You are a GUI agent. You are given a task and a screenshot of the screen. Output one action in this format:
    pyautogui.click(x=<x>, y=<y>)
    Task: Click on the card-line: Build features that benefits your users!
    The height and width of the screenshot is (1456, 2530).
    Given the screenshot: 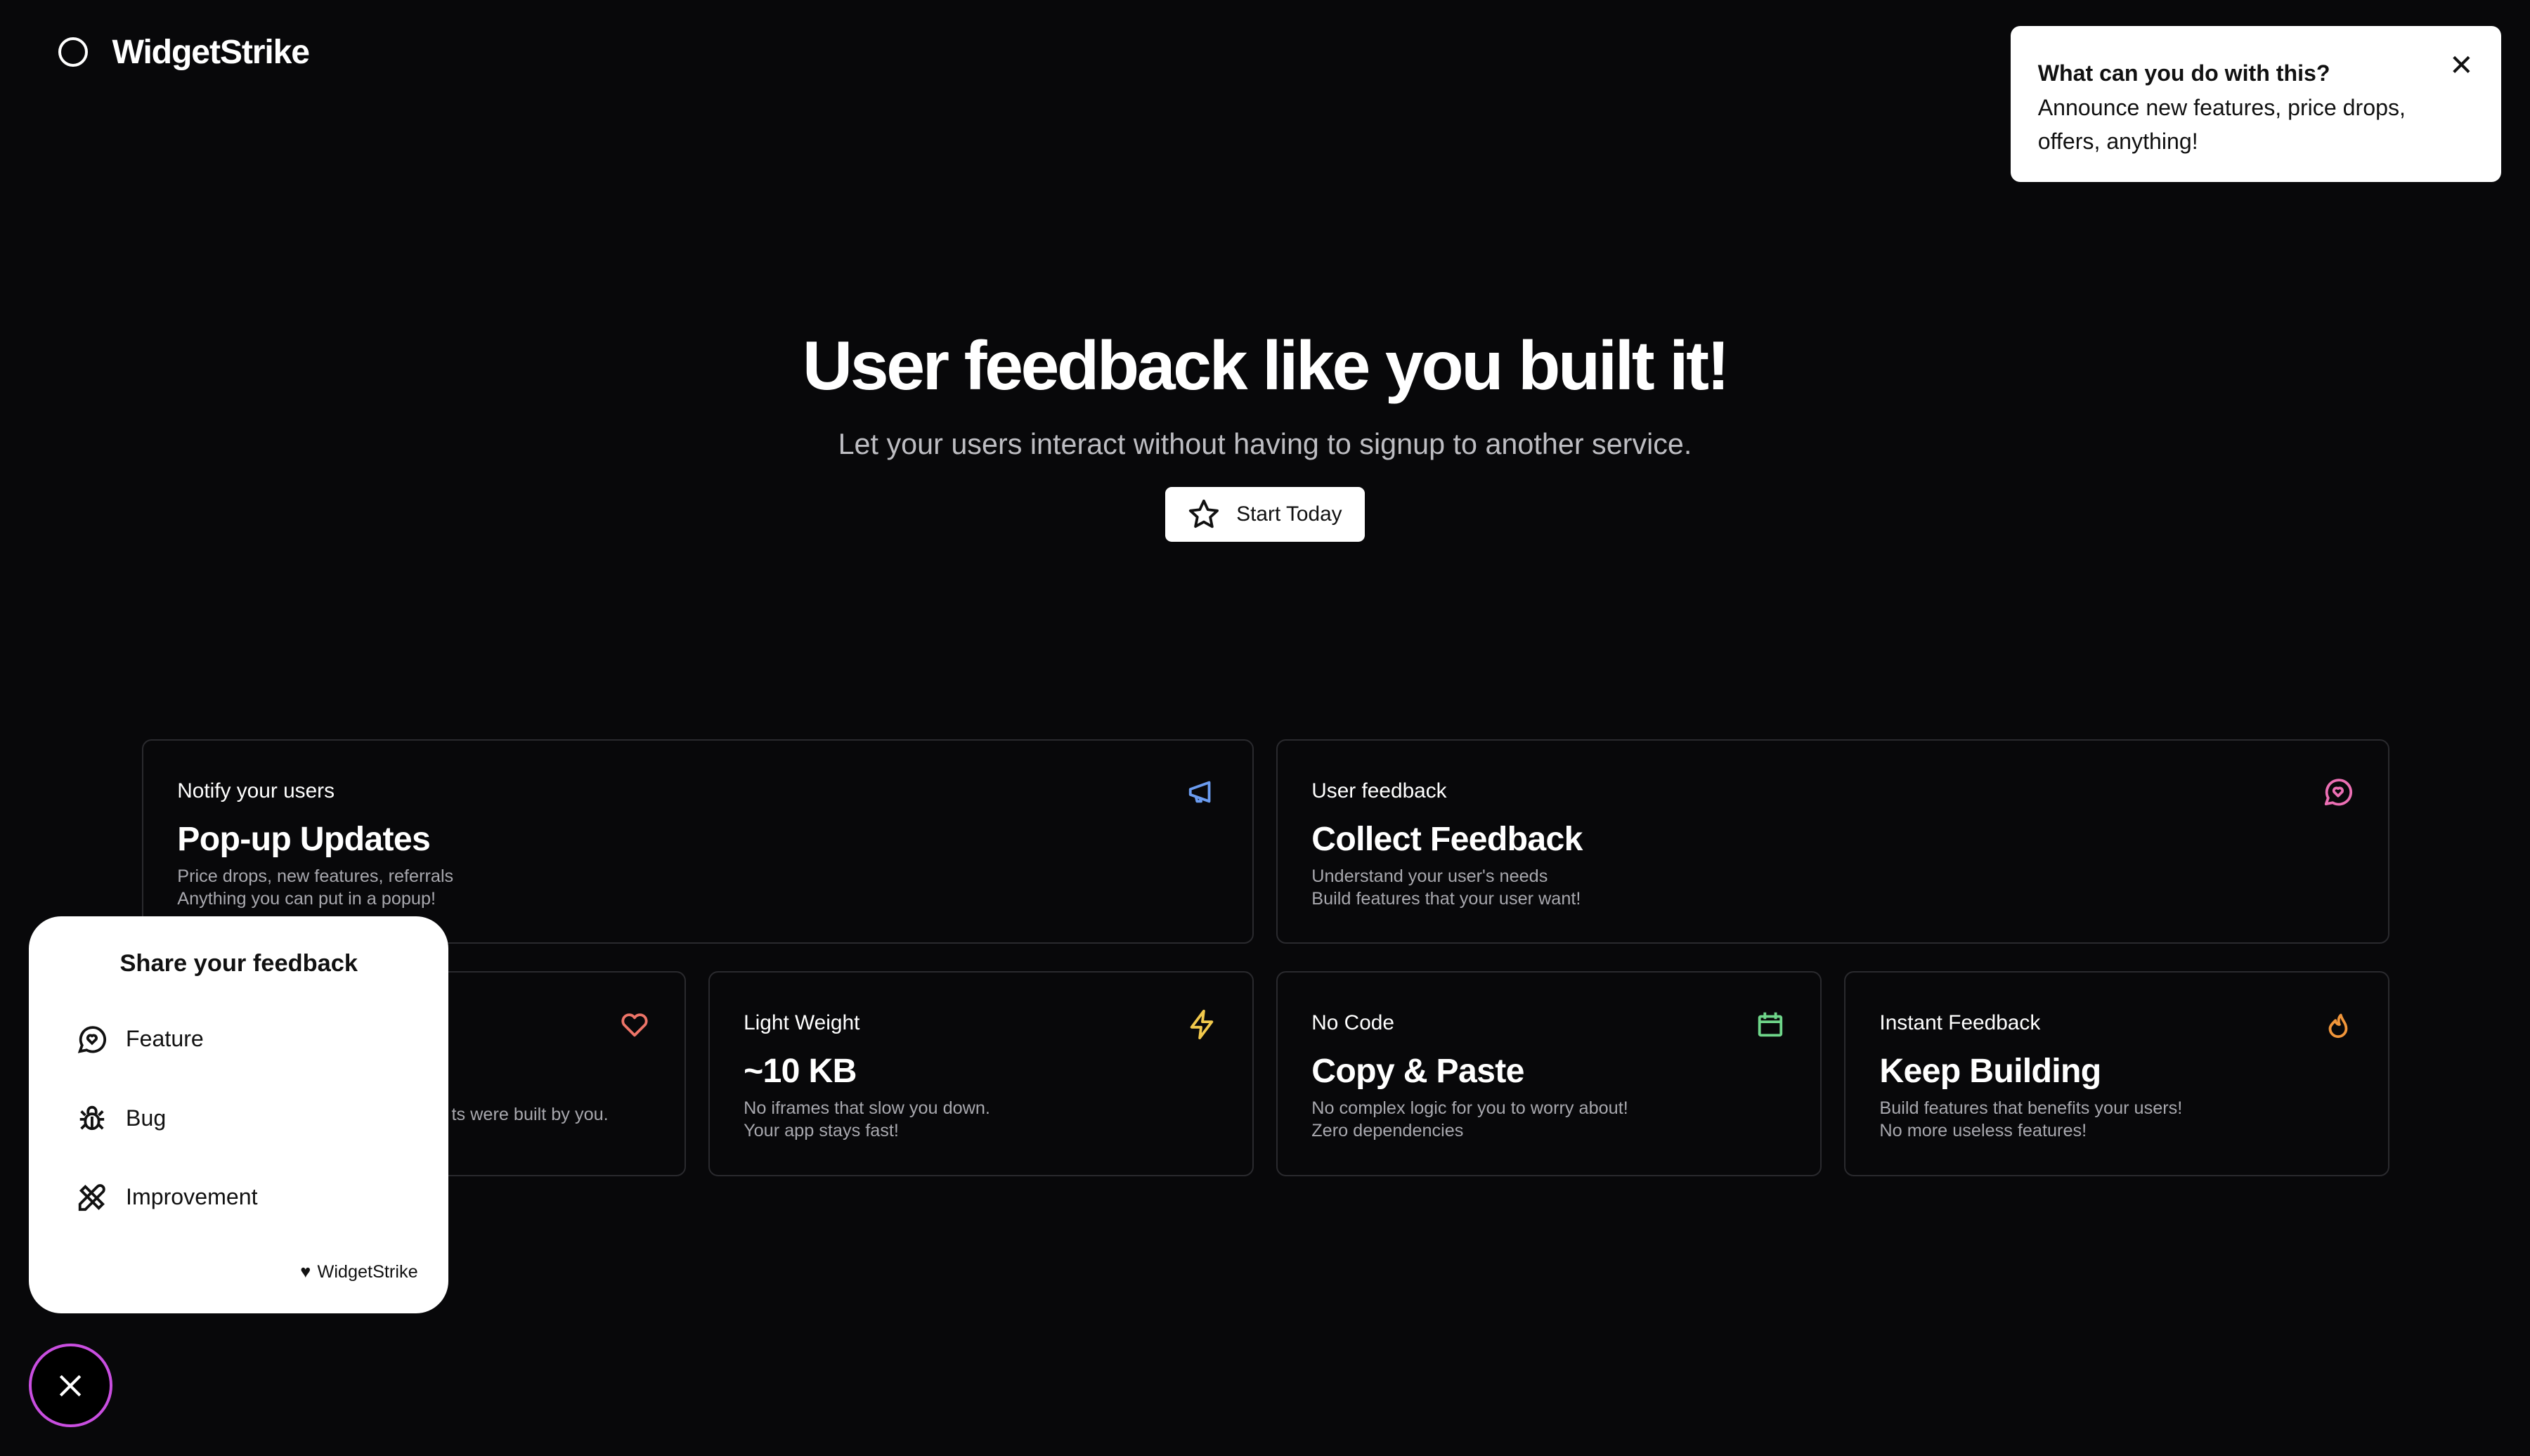 What is the action you would take?
    pyautogui.click(x=2031, y=1108)
    